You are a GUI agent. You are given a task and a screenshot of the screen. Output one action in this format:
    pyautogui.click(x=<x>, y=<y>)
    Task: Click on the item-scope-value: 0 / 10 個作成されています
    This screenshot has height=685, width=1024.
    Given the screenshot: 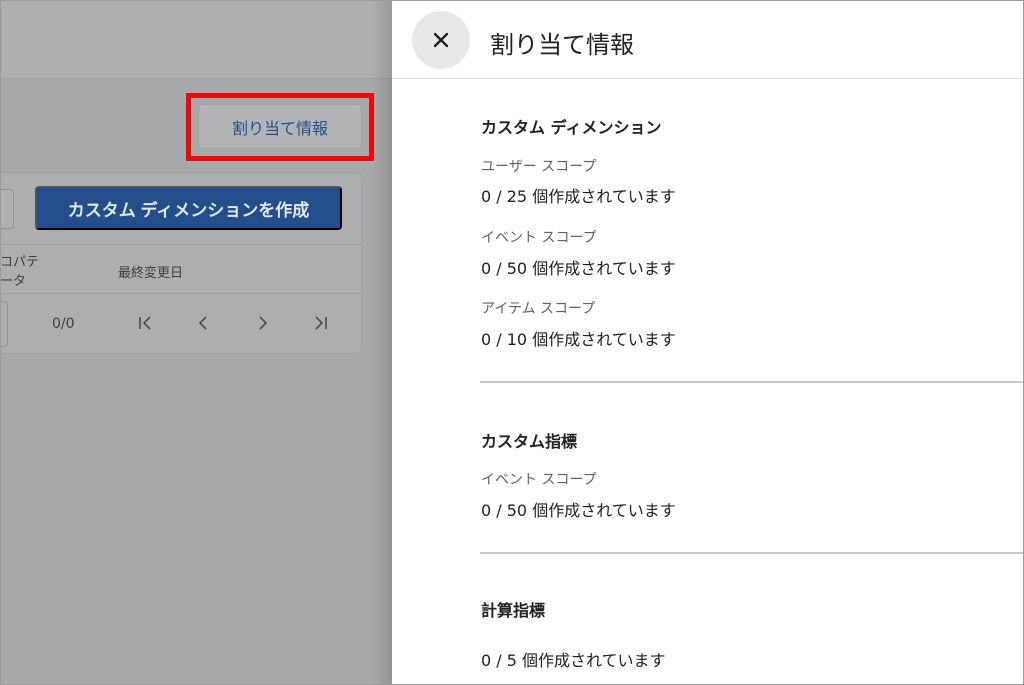 What is the action you would take?
    pyautogui.click(x=578, y=339)
    